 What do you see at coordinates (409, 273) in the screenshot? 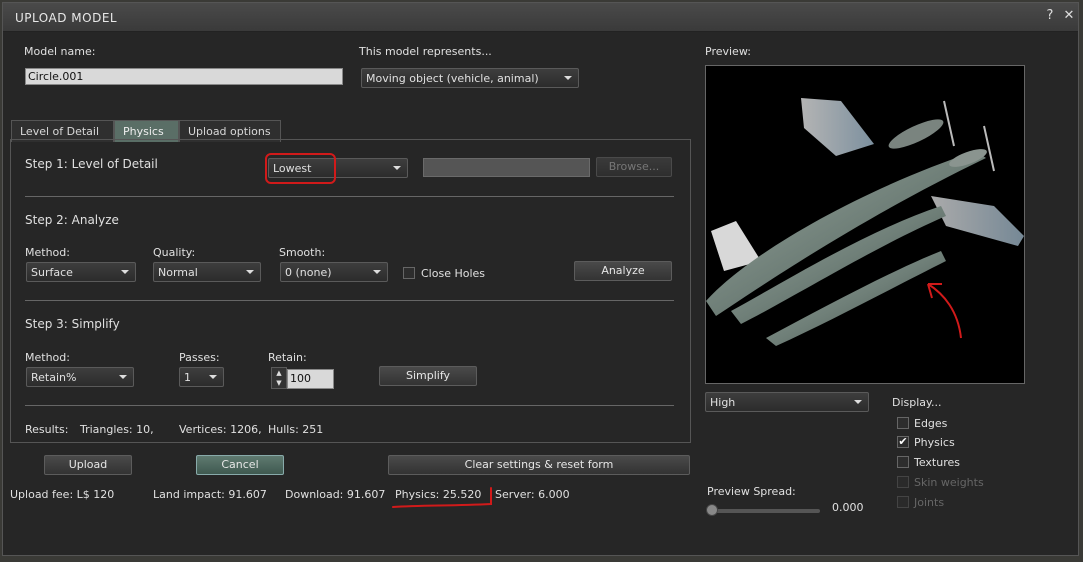
I see `close-holes-checkbox` at bounding box center [409, 273].